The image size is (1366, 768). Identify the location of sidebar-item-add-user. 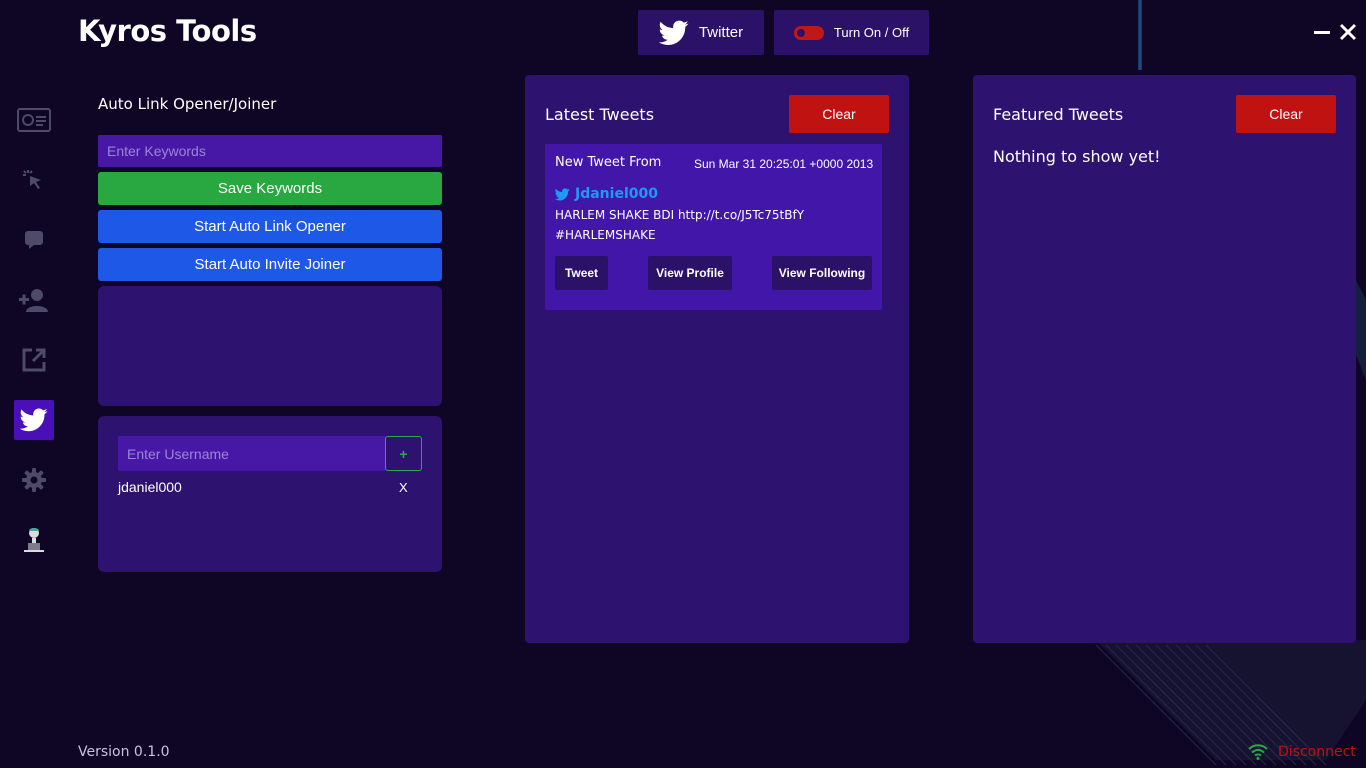
(34, 300).